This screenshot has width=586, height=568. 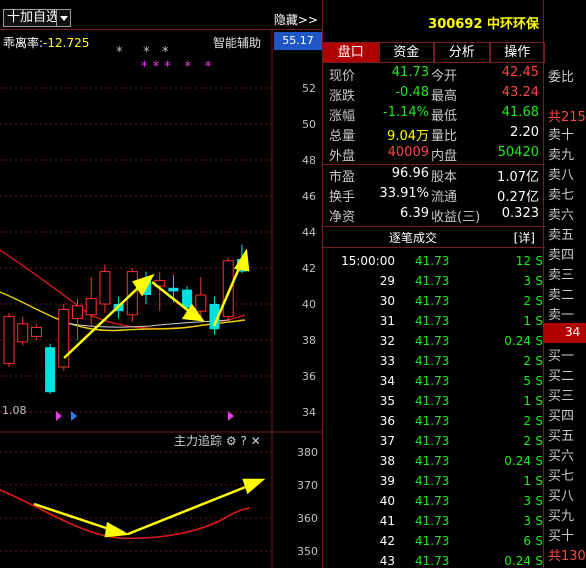 What do you see at coordinates (561, 315) in the screenshot?
I see `sell-level-label: 卖一` at bounding box center [561, 315].